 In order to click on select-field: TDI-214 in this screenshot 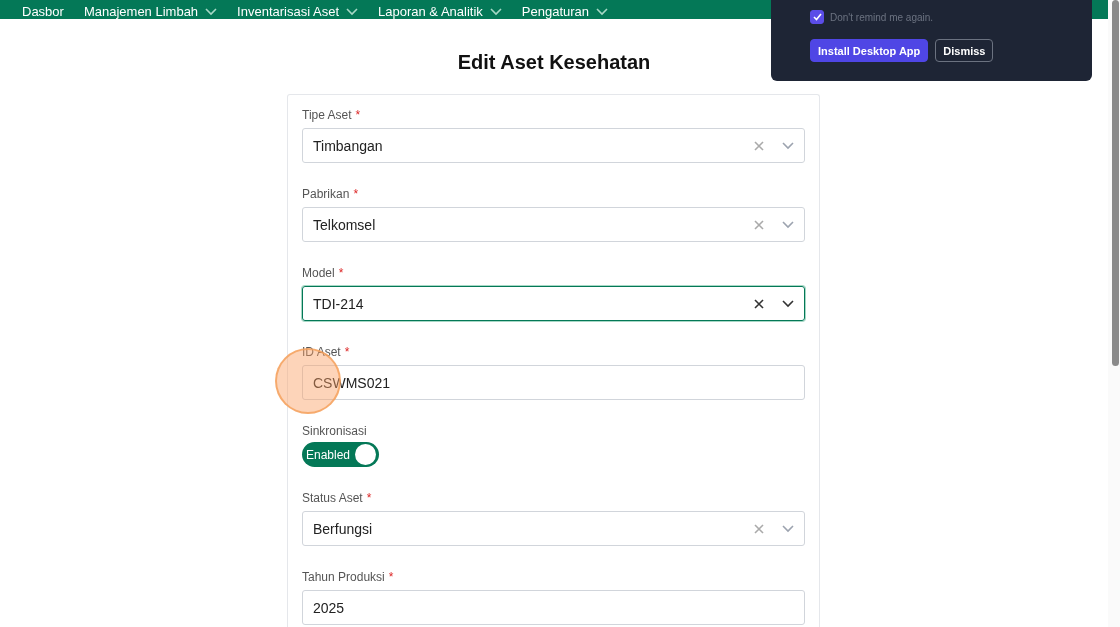, I will do `click(553, 303)`.